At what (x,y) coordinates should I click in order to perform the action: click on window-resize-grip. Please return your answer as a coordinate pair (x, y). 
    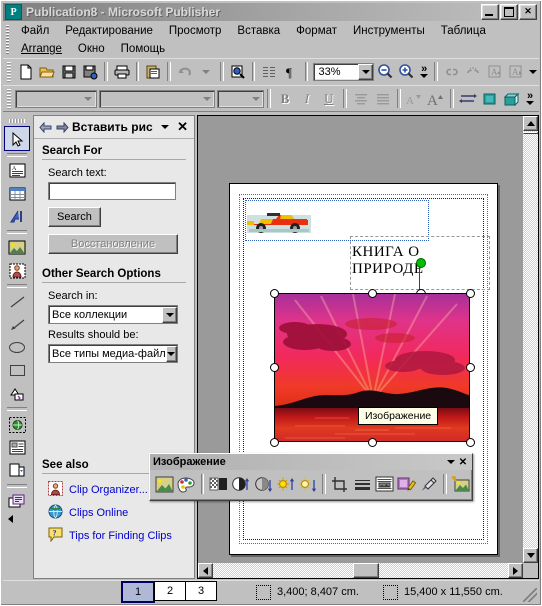
    Looking at the image, I should click on (530, 595).